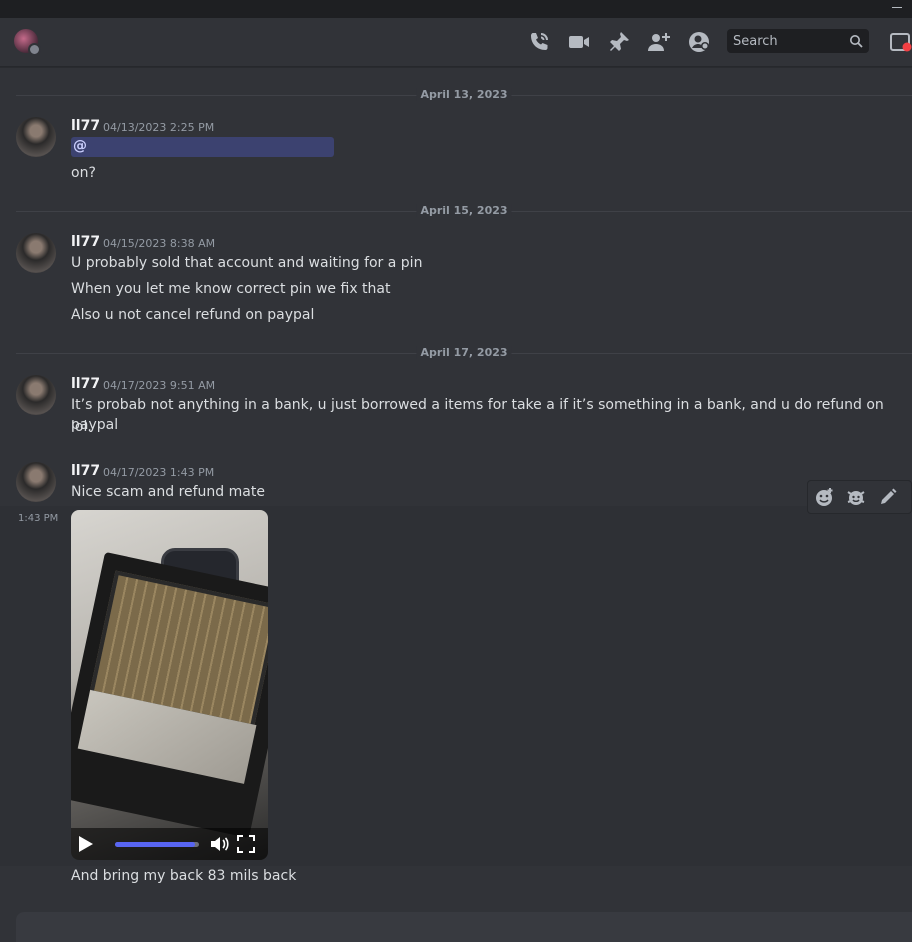 The width and height of the screenshot is (912, 942). Describe the element at coordinates (80, 146) in the screenshot. I see `mention-text: @` at that location.